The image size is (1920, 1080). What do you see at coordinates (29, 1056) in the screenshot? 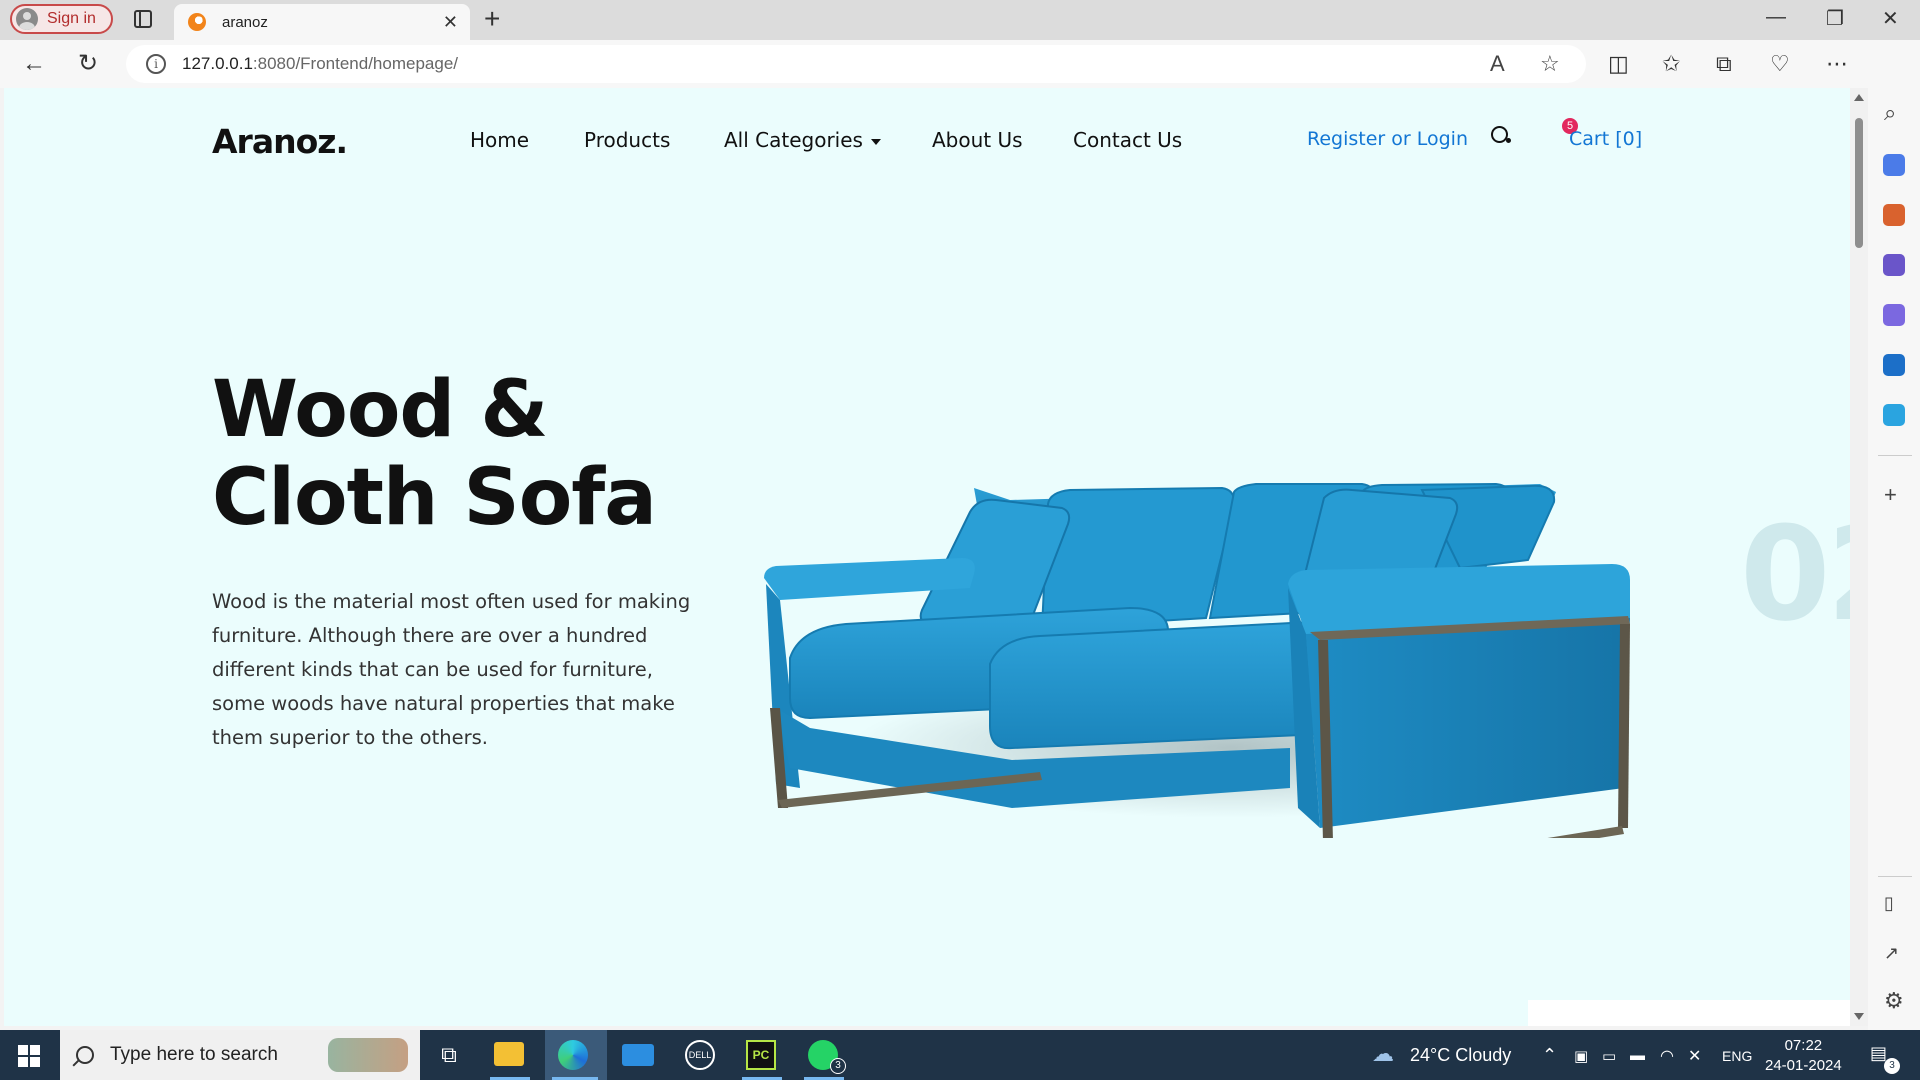
I see `windows-start-icon` at bounding box center [29, 1056].